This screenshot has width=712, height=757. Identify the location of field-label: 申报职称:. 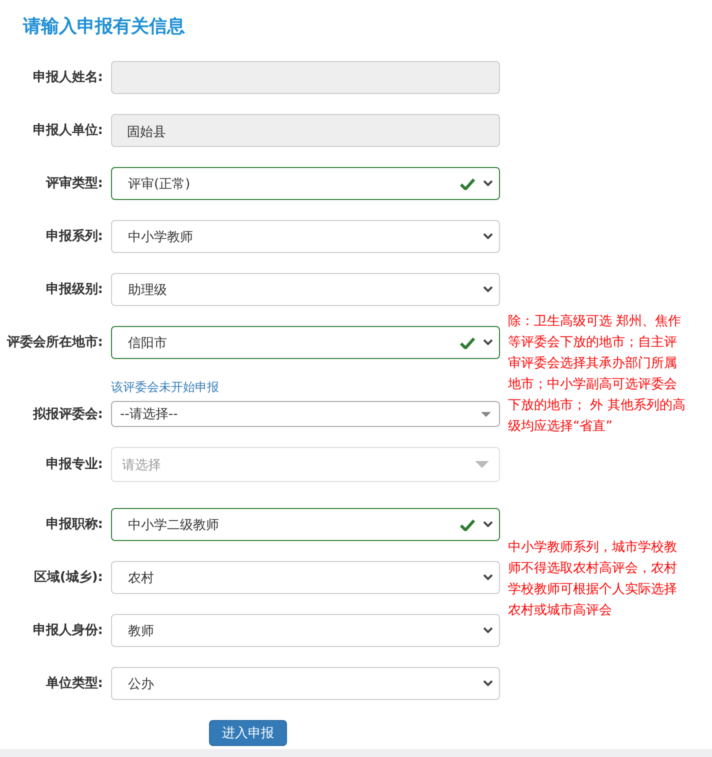
(73, 524).